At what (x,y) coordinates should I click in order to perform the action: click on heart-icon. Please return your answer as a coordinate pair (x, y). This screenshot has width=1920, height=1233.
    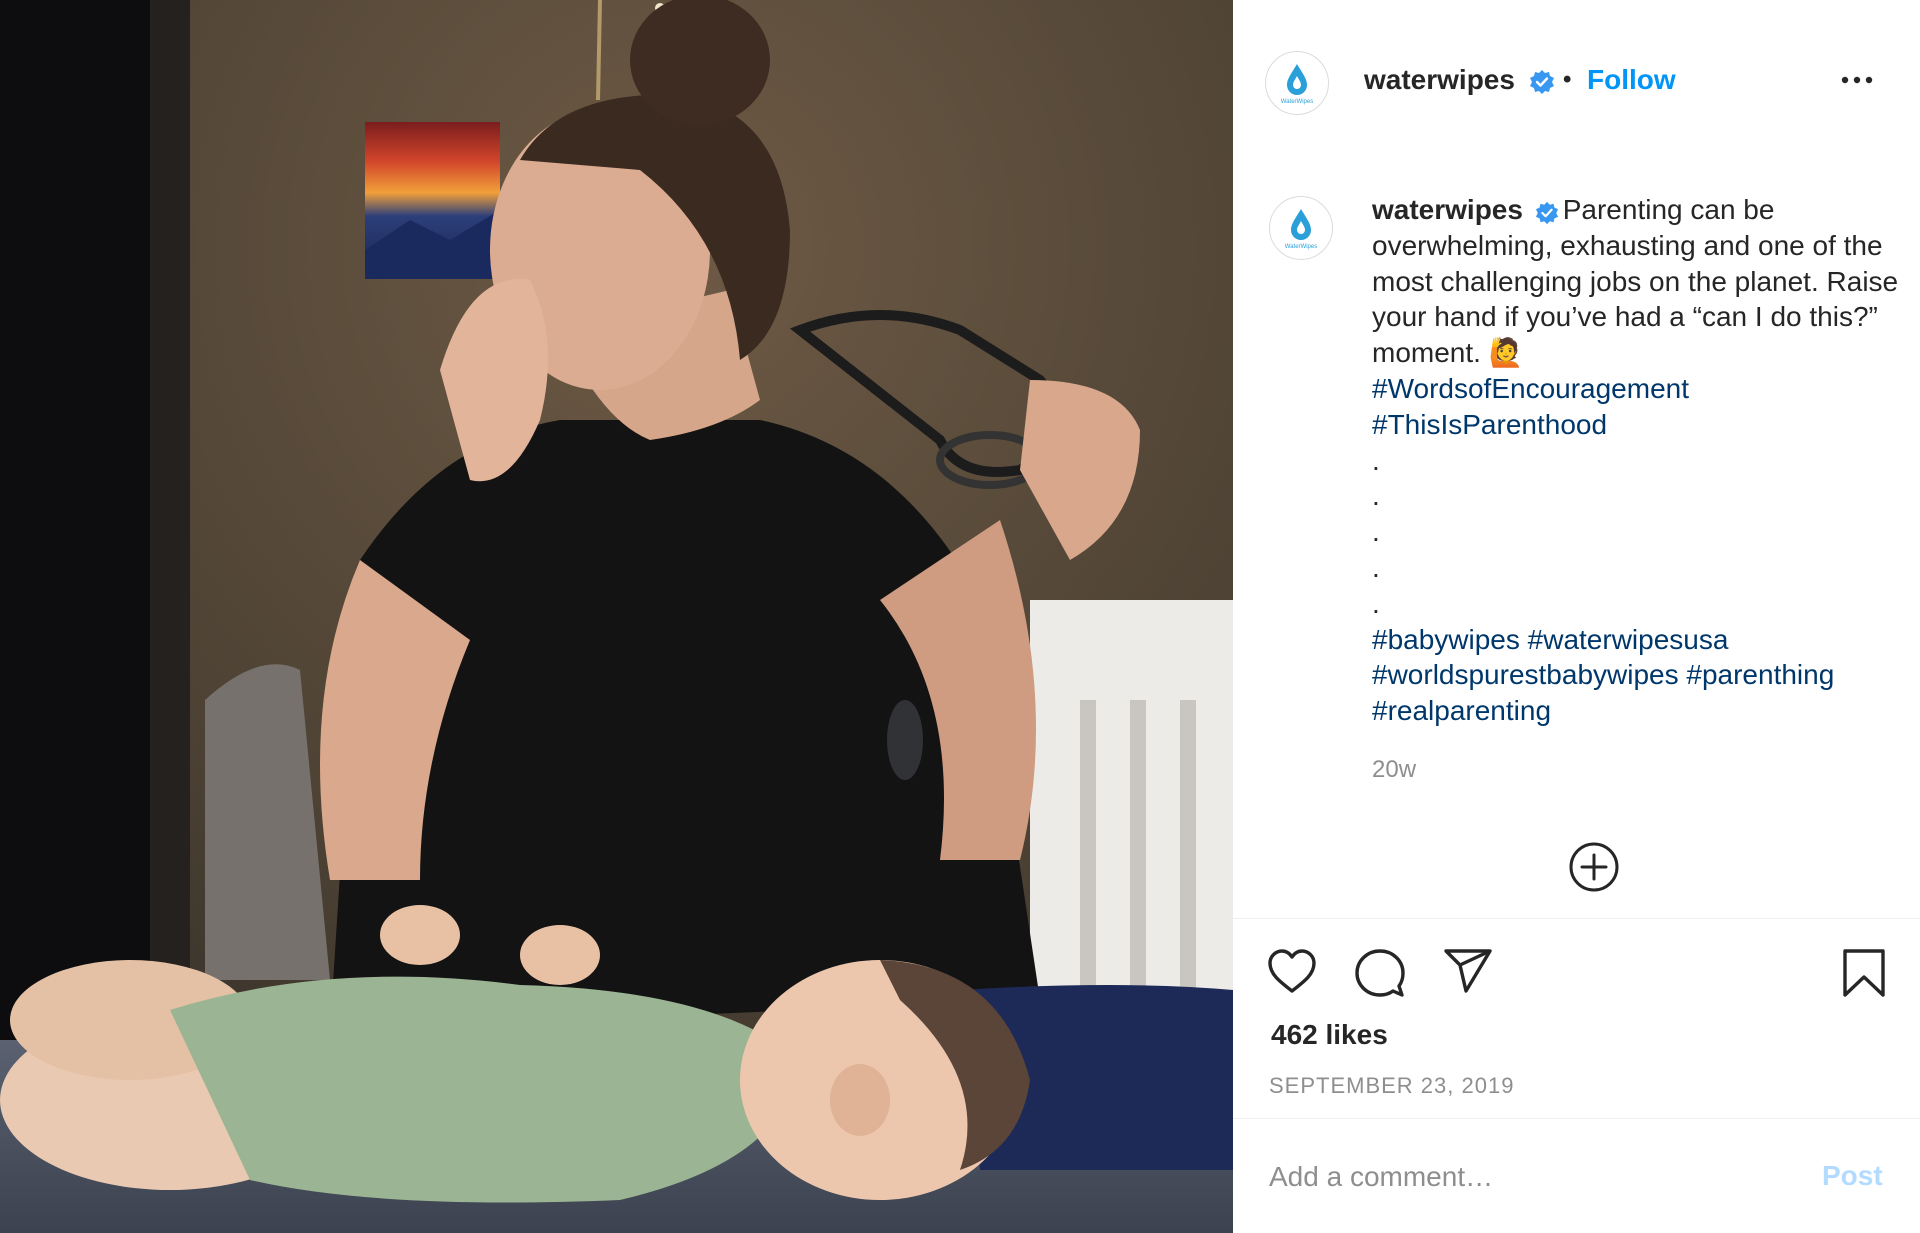
    Looking at the image, I should click on (1292, 971).